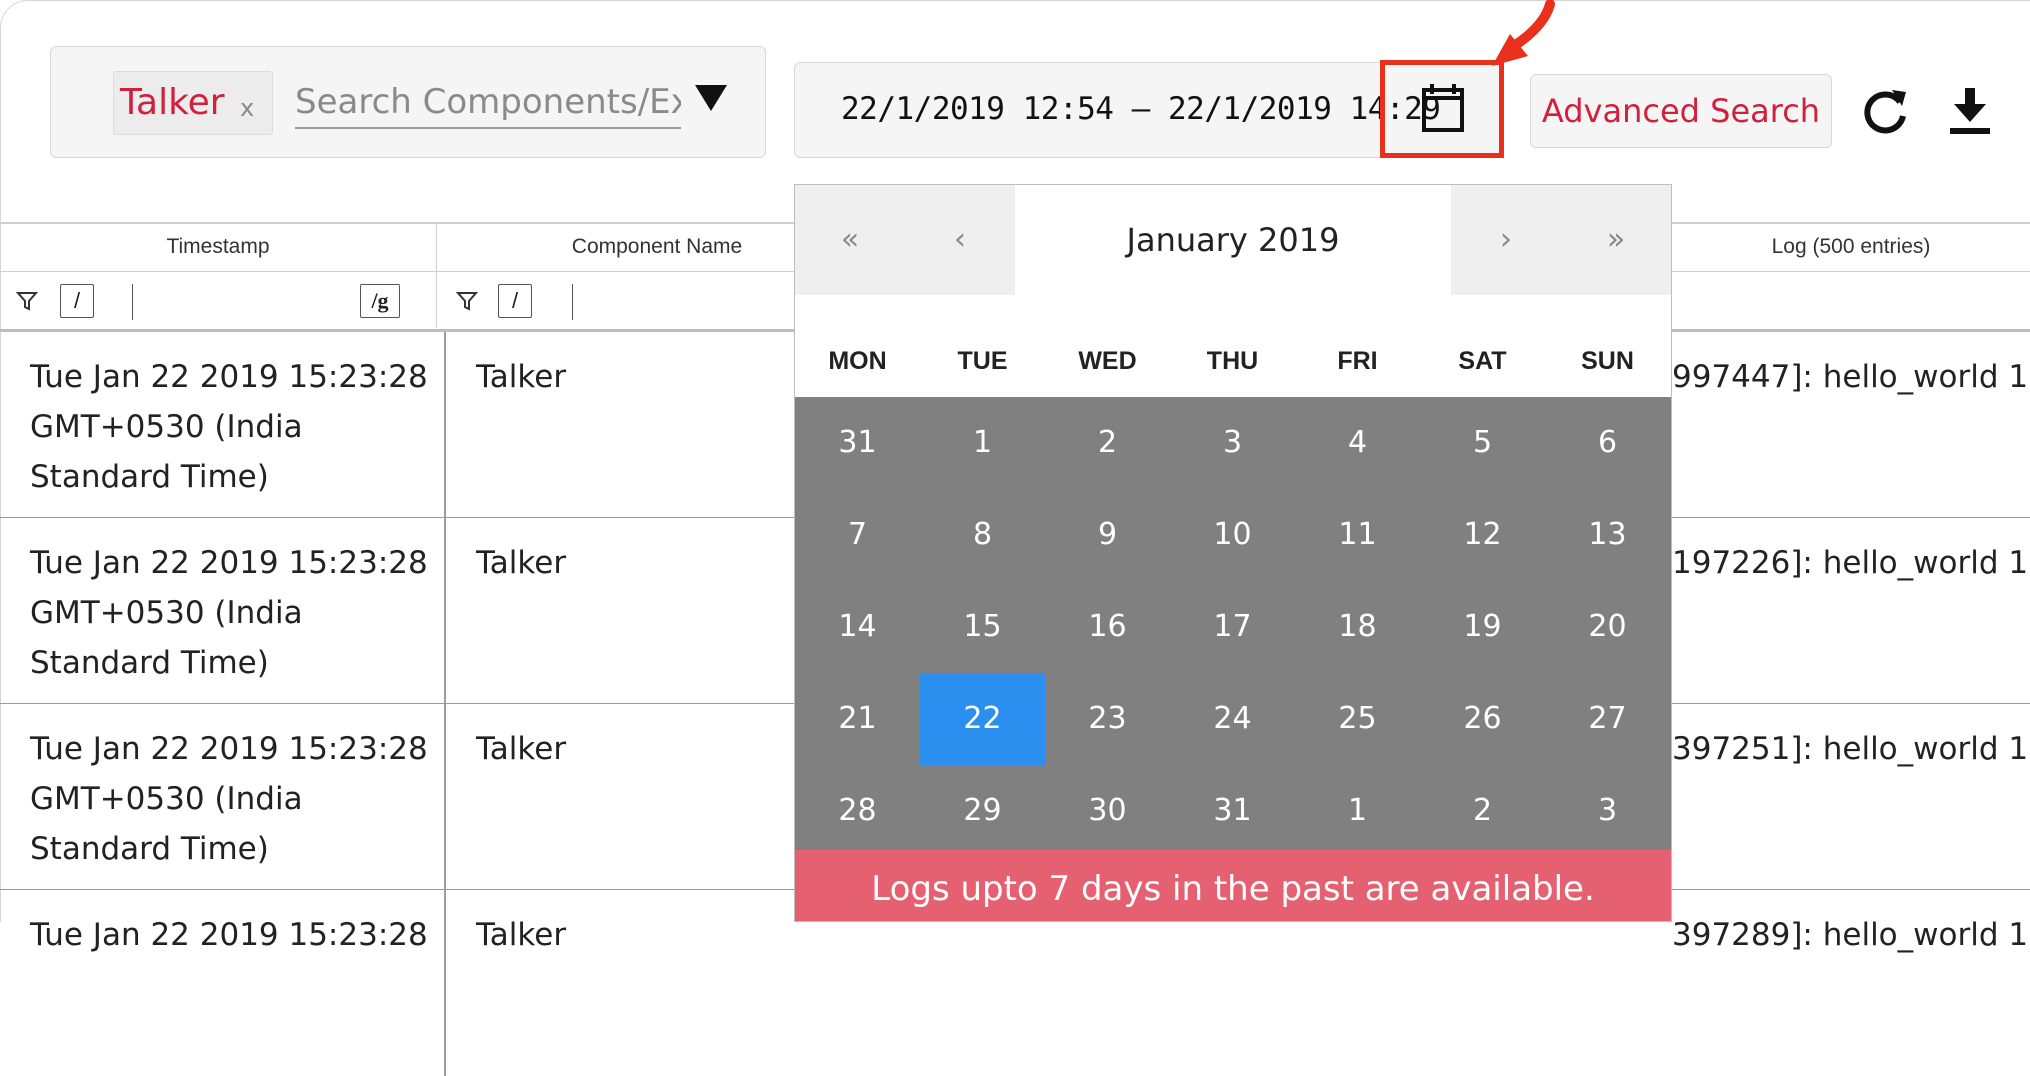 This screenshot has height=1076, width=2030. What do you see at coordinates (857, 719) in the screenshot?
I see `calendar-day: 21` at bounding box center [857, 719].